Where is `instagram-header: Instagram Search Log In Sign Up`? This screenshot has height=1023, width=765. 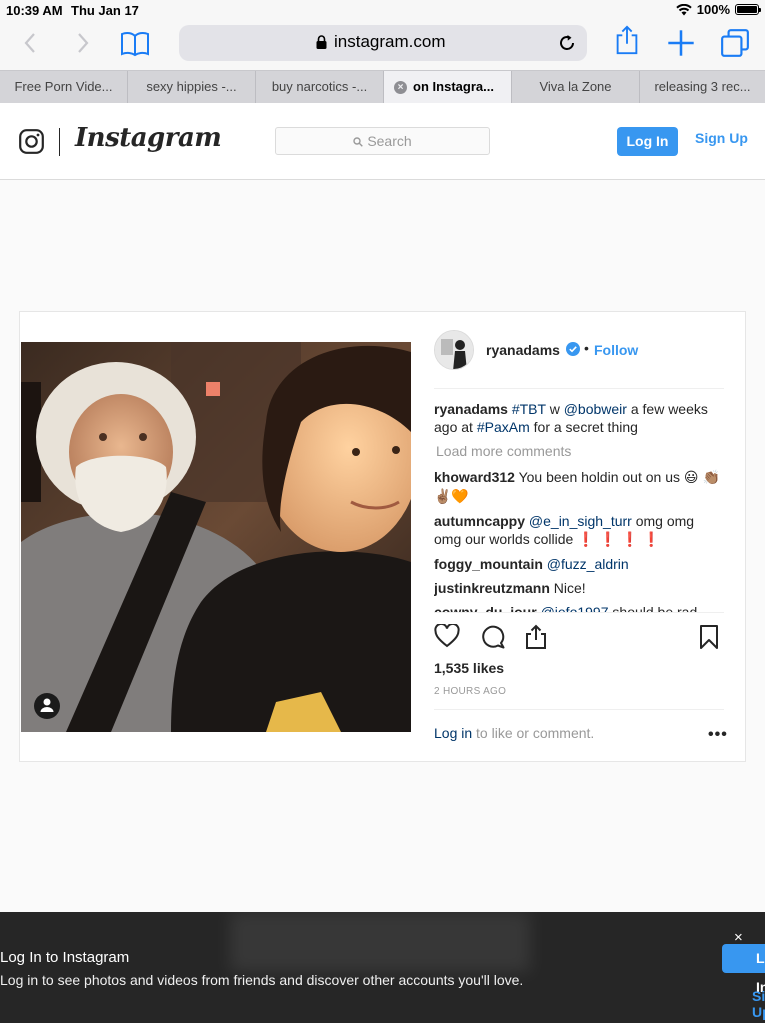 instagram-header: Instagram Search Log In Sign Up is located at coordinates (382, 141).